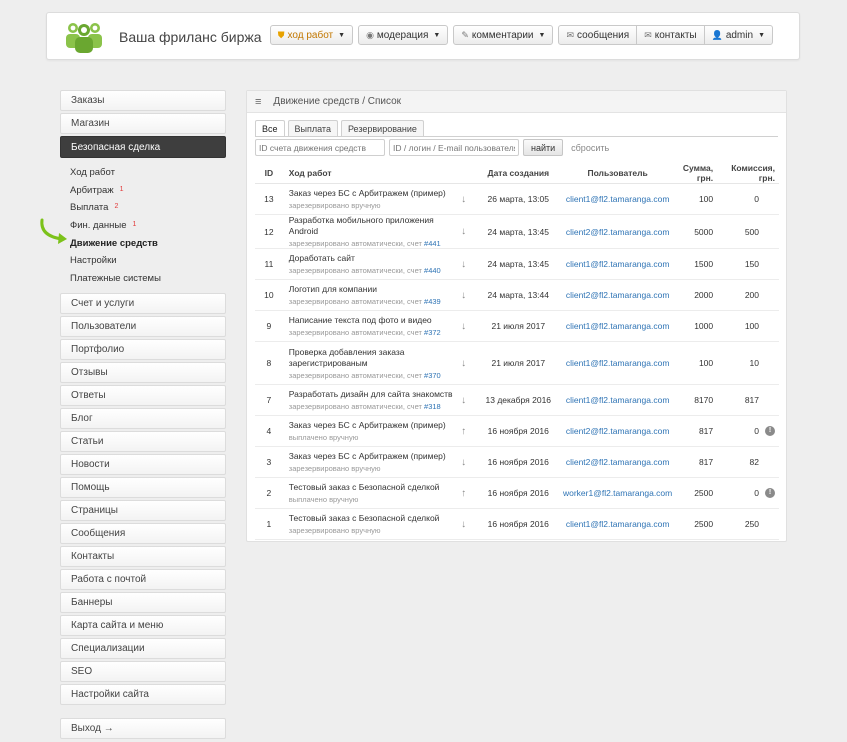 The width and height of the screenshot is (847, 742). I want to click on sidebar-item: Блог, so click(143, 419).